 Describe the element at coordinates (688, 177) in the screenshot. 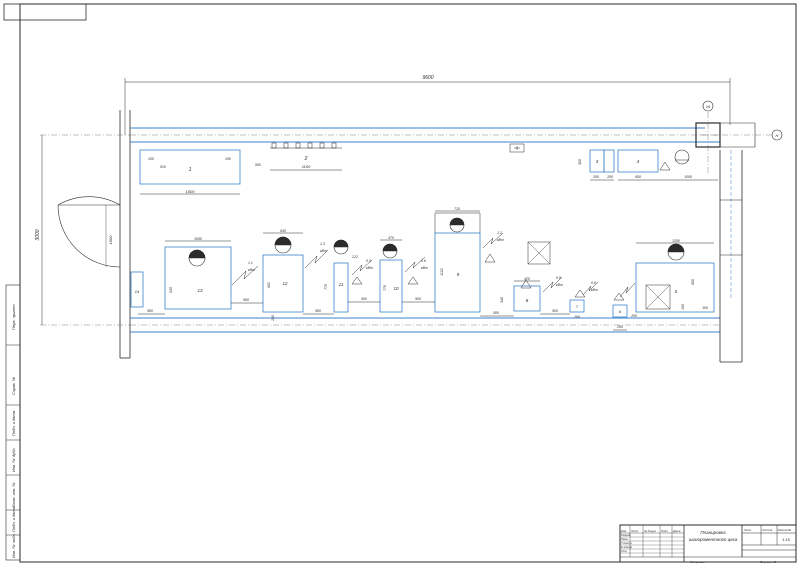

I see `gap-dim-top-3: 1000` at that location.